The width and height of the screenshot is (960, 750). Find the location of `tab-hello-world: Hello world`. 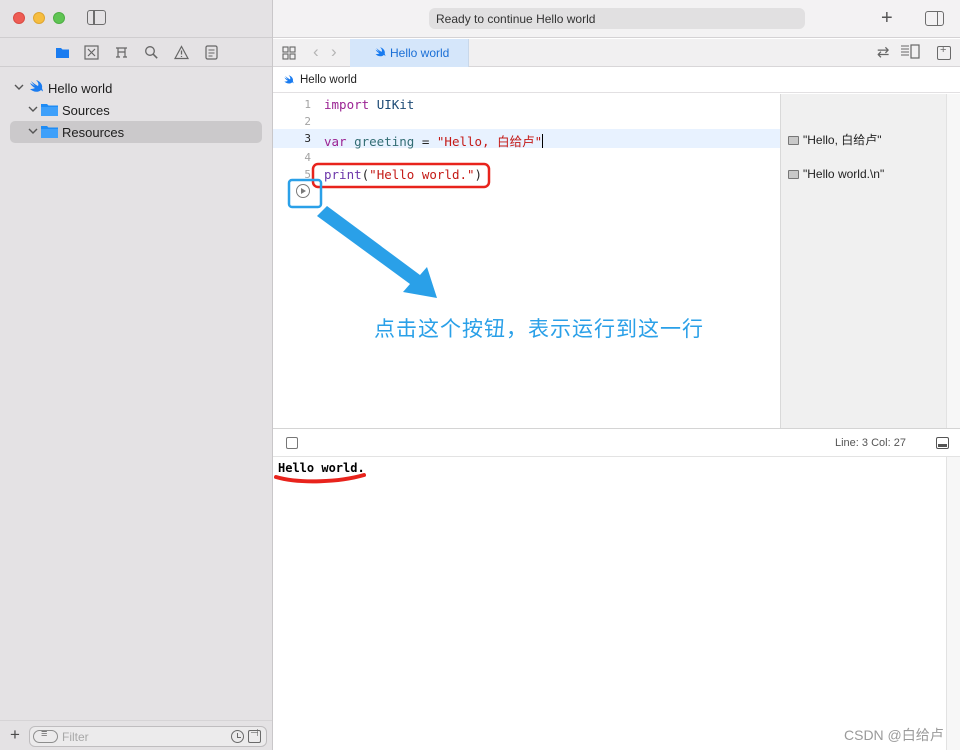

tab-hello-world: Hello world is located at coordinates (409, 53).